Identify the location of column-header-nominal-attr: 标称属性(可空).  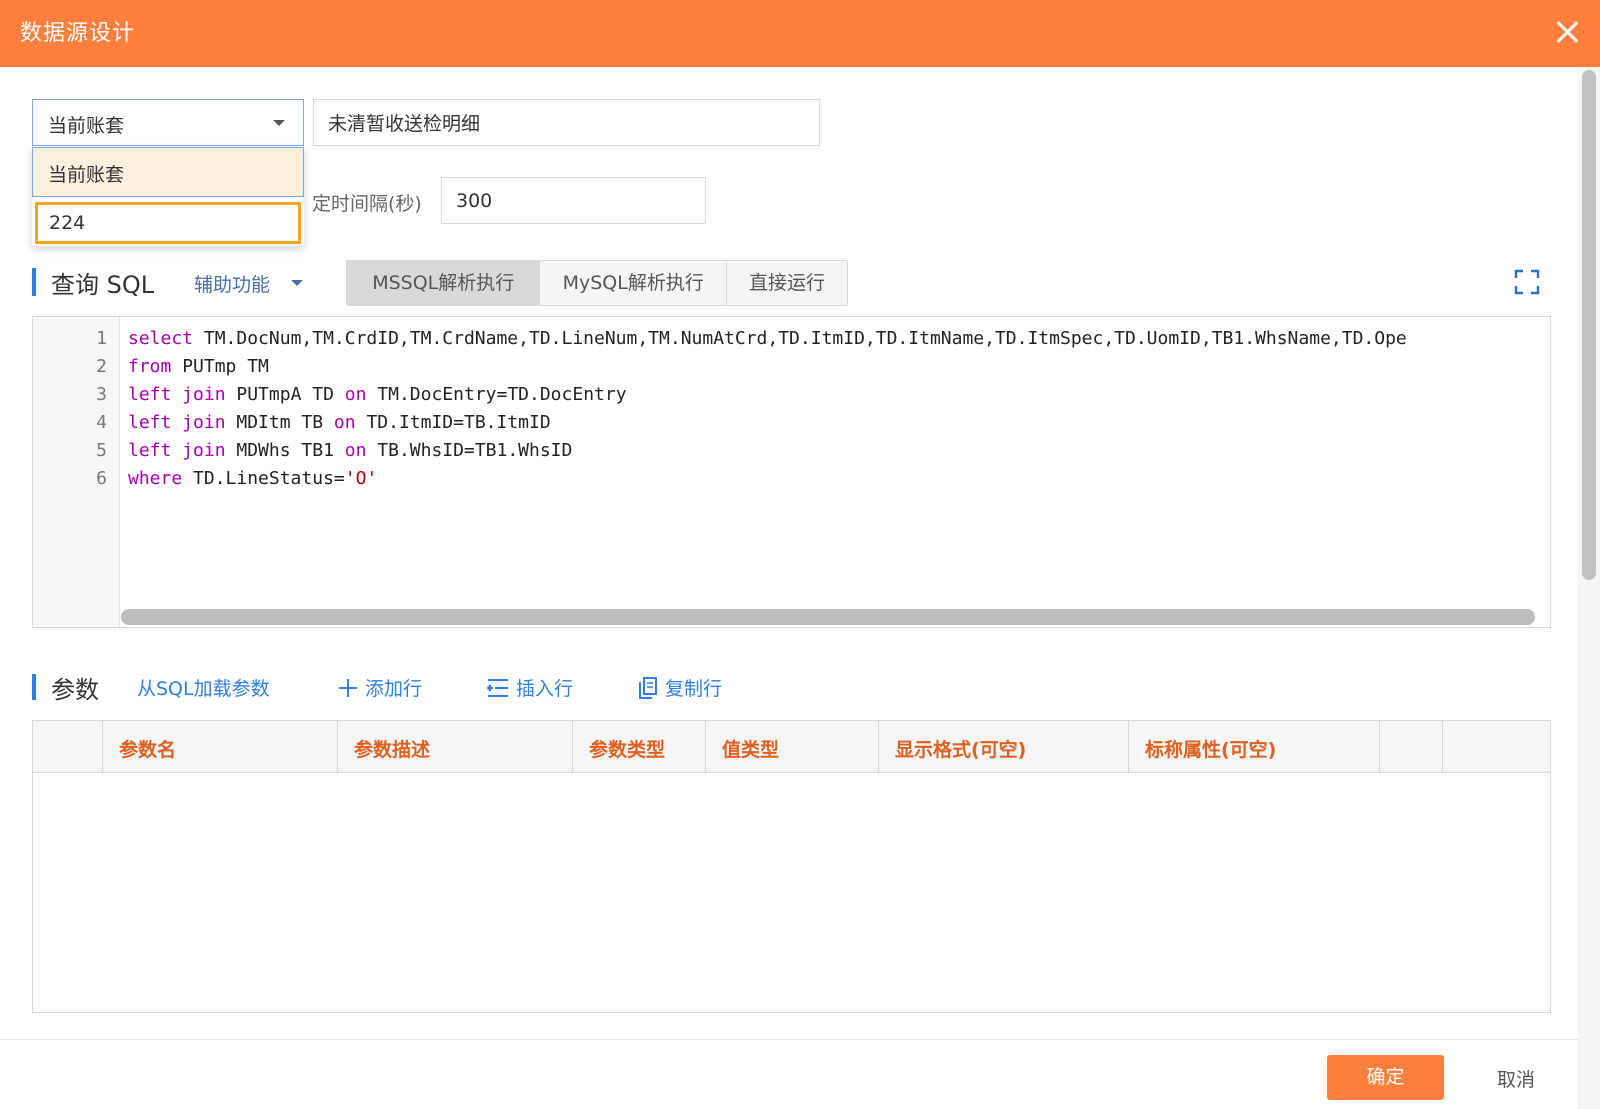
(1254, 747).